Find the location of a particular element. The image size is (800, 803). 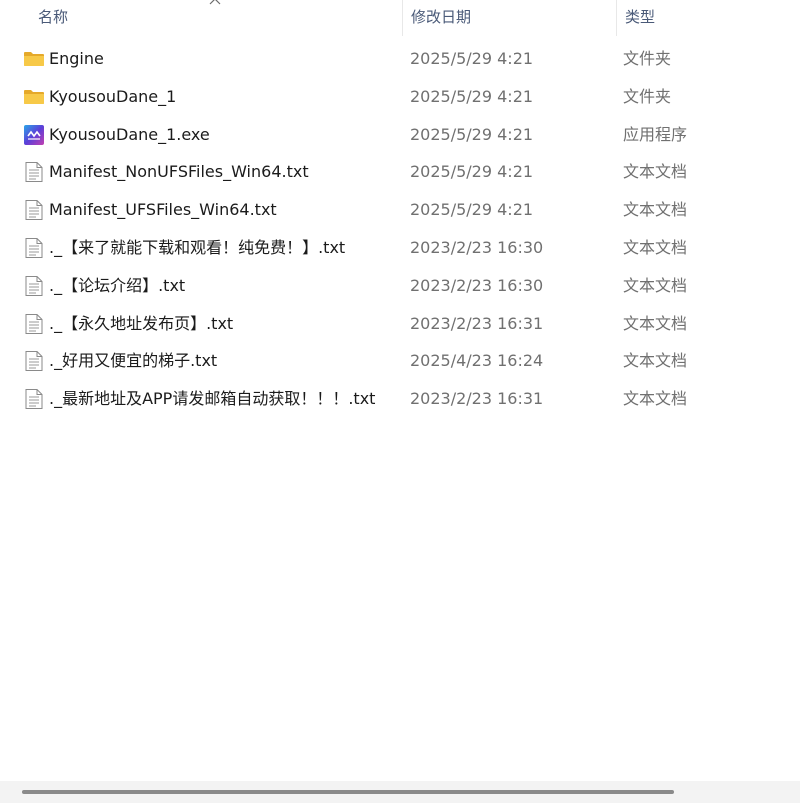

file-name: Engine is located at coordinates (76, 58).